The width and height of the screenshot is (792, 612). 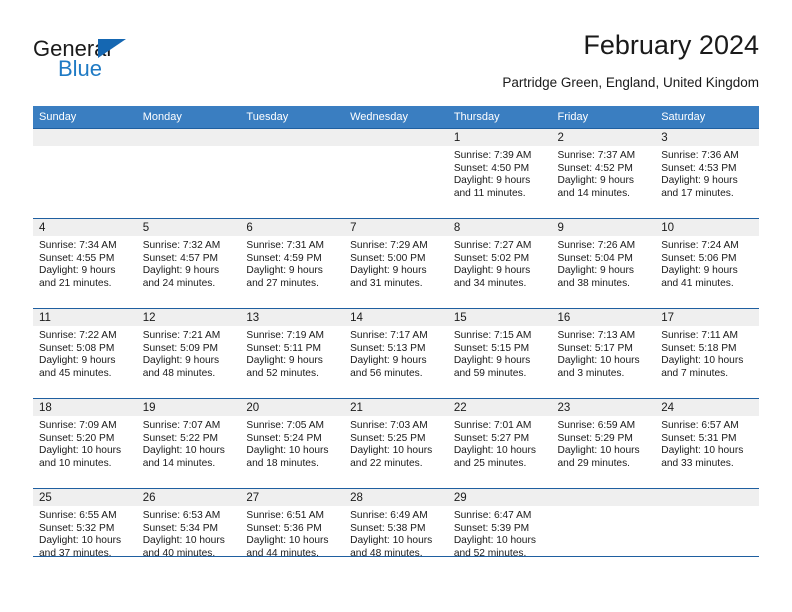 I want to click on day-detail-line: and 25 minutes., so click(x=490, y=463).